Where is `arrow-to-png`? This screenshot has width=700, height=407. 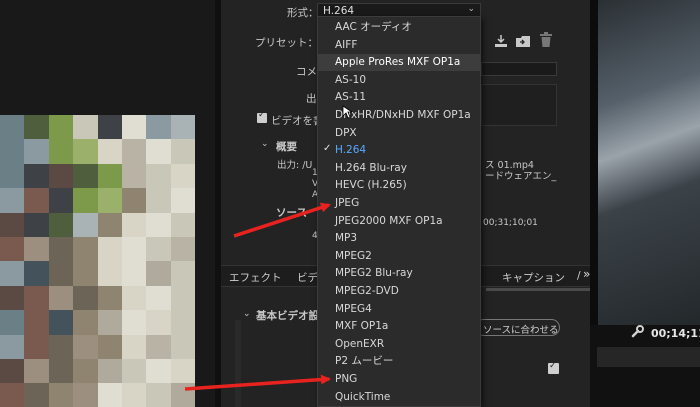
arrow-to-png is located at coordinates (257, 382).